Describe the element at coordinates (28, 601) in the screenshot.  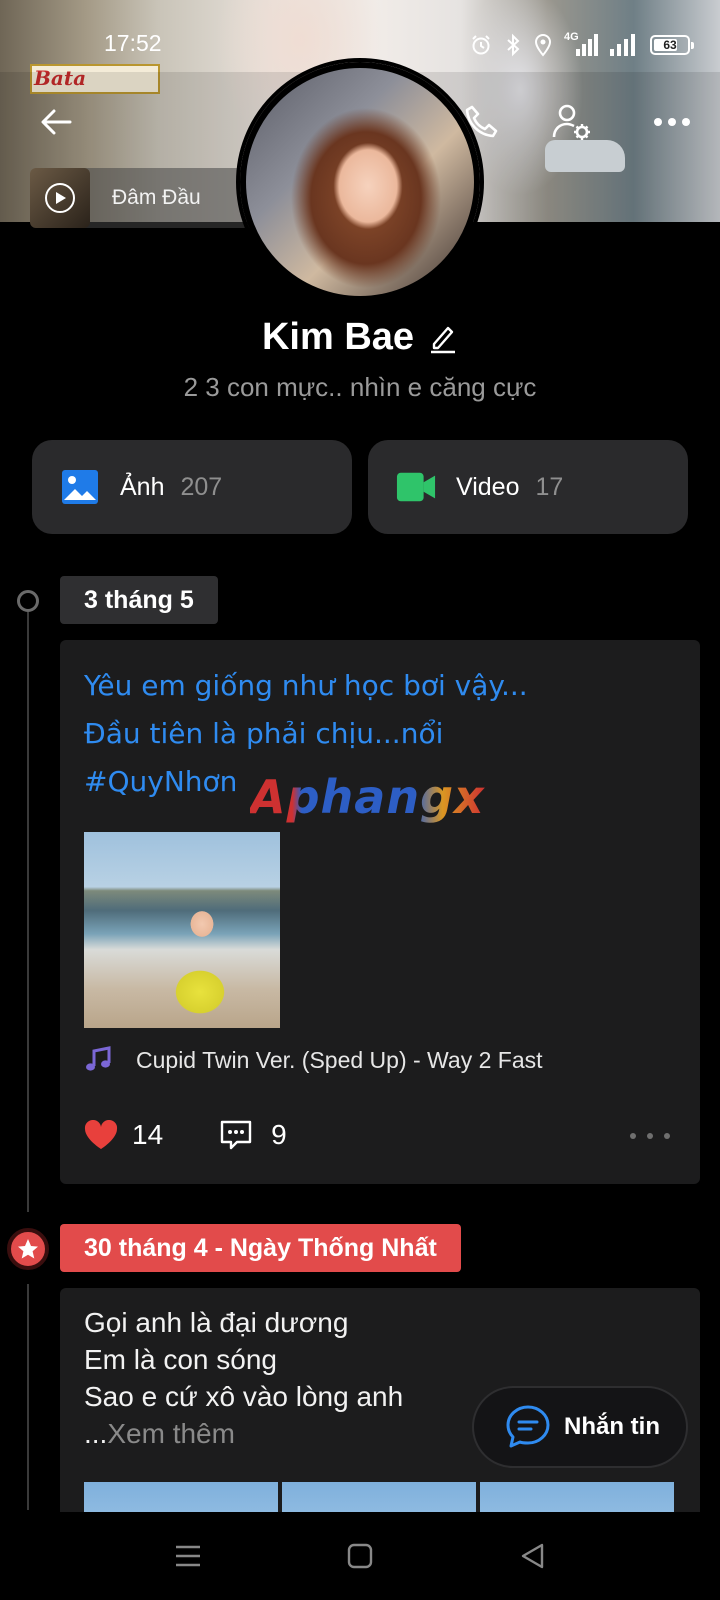
I see `timeline-dot` at that location.